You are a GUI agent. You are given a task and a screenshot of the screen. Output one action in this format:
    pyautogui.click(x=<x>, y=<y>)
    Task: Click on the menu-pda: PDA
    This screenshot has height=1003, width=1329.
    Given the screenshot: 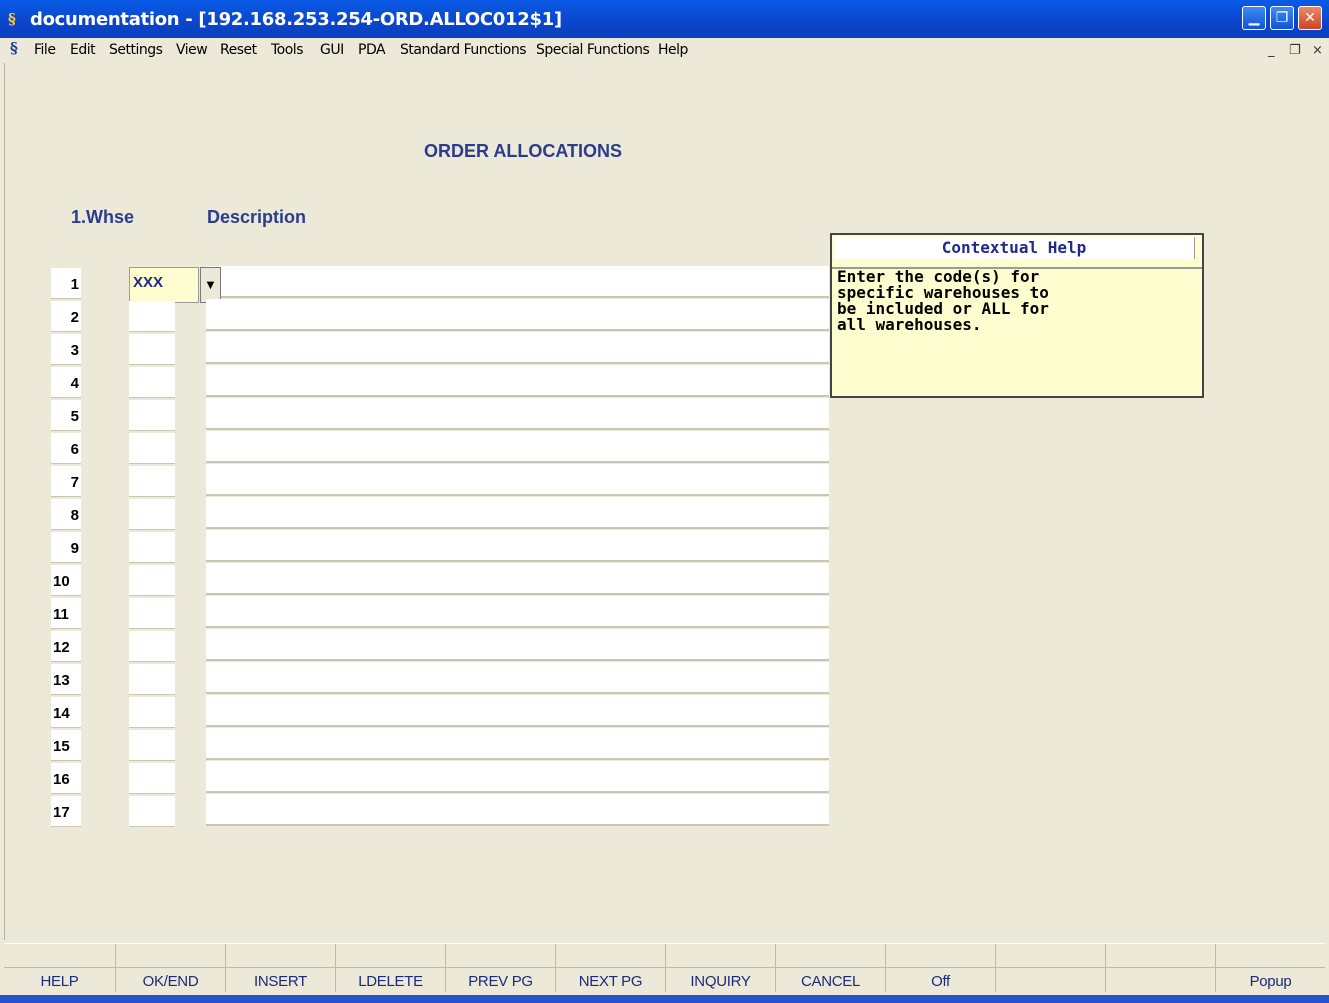 What is the action you would take?
    pyautogui.click(x=372, y=50)
    